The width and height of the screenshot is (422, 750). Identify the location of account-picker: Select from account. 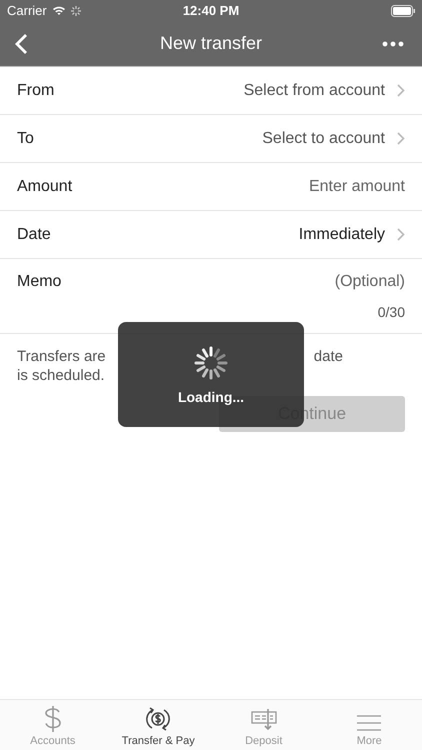
(314, 91).